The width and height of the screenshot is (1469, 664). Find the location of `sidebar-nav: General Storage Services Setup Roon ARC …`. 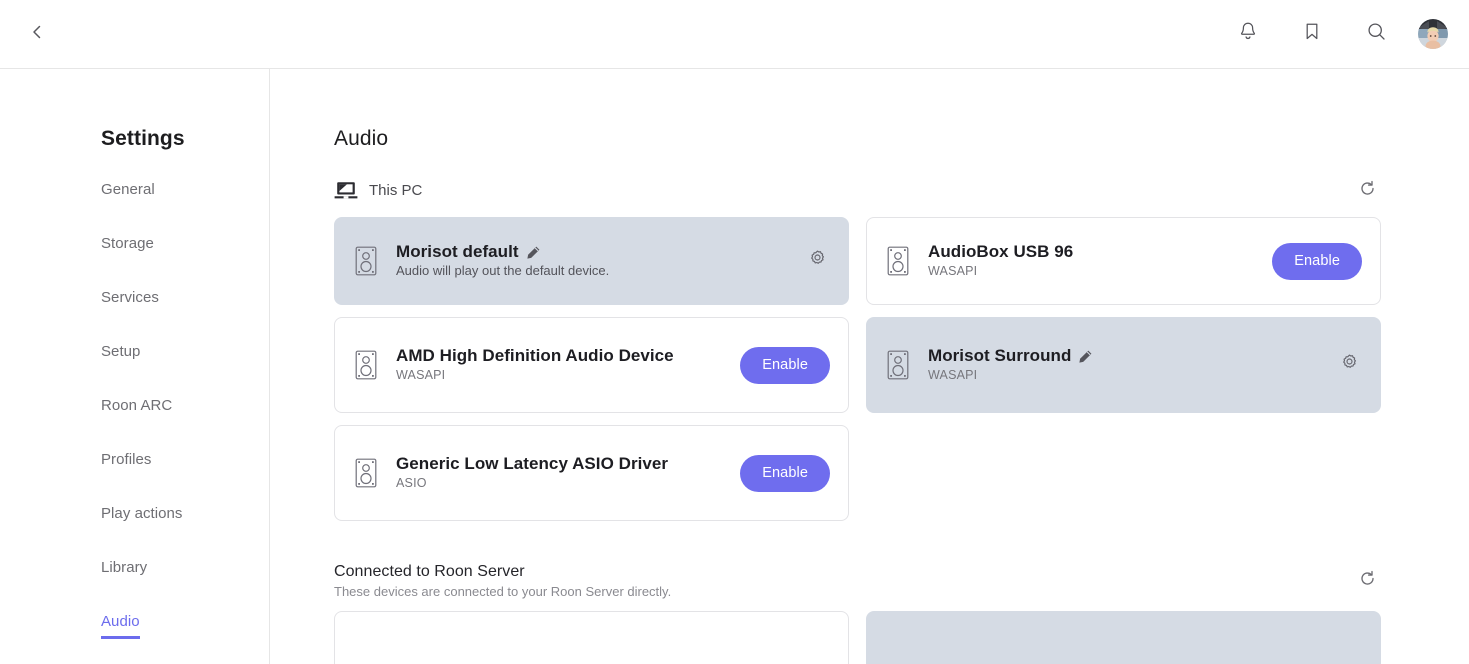

sidebar-nav: General Storage Services Setup Roon ARC … is located at coordinates (185, 410).